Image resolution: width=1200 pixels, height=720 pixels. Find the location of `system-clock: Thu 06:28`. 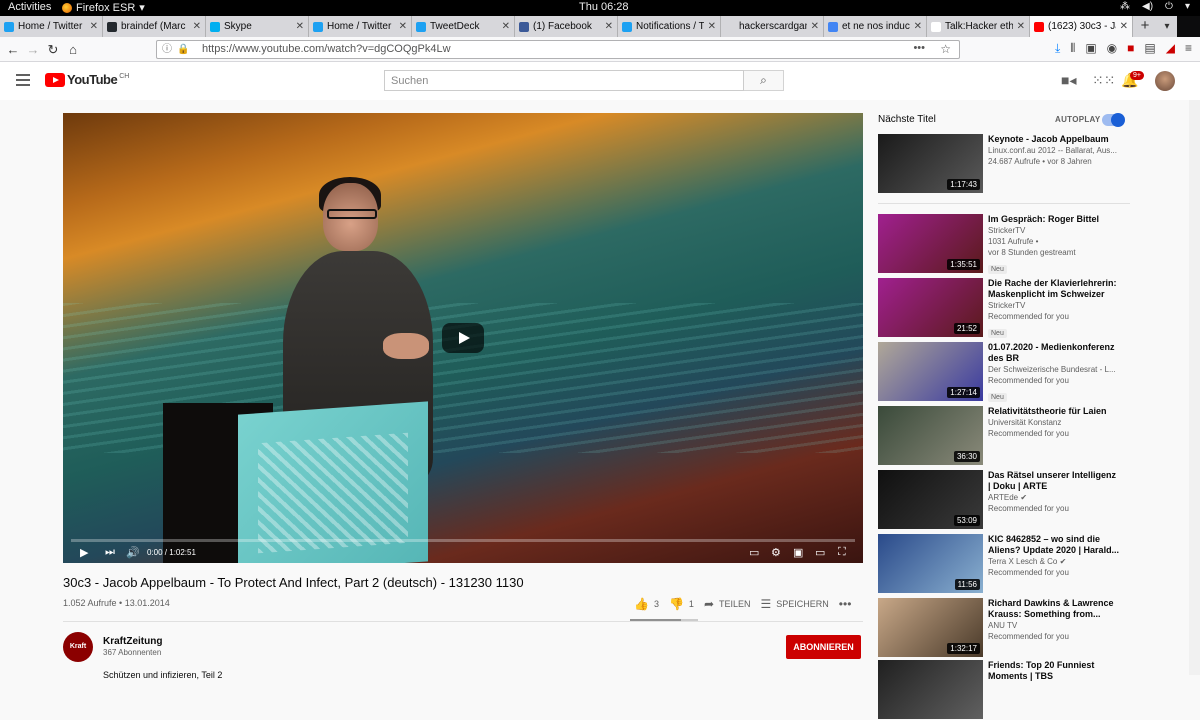

system-clock: Thu 06:28 is located at coordinates (604, 7).